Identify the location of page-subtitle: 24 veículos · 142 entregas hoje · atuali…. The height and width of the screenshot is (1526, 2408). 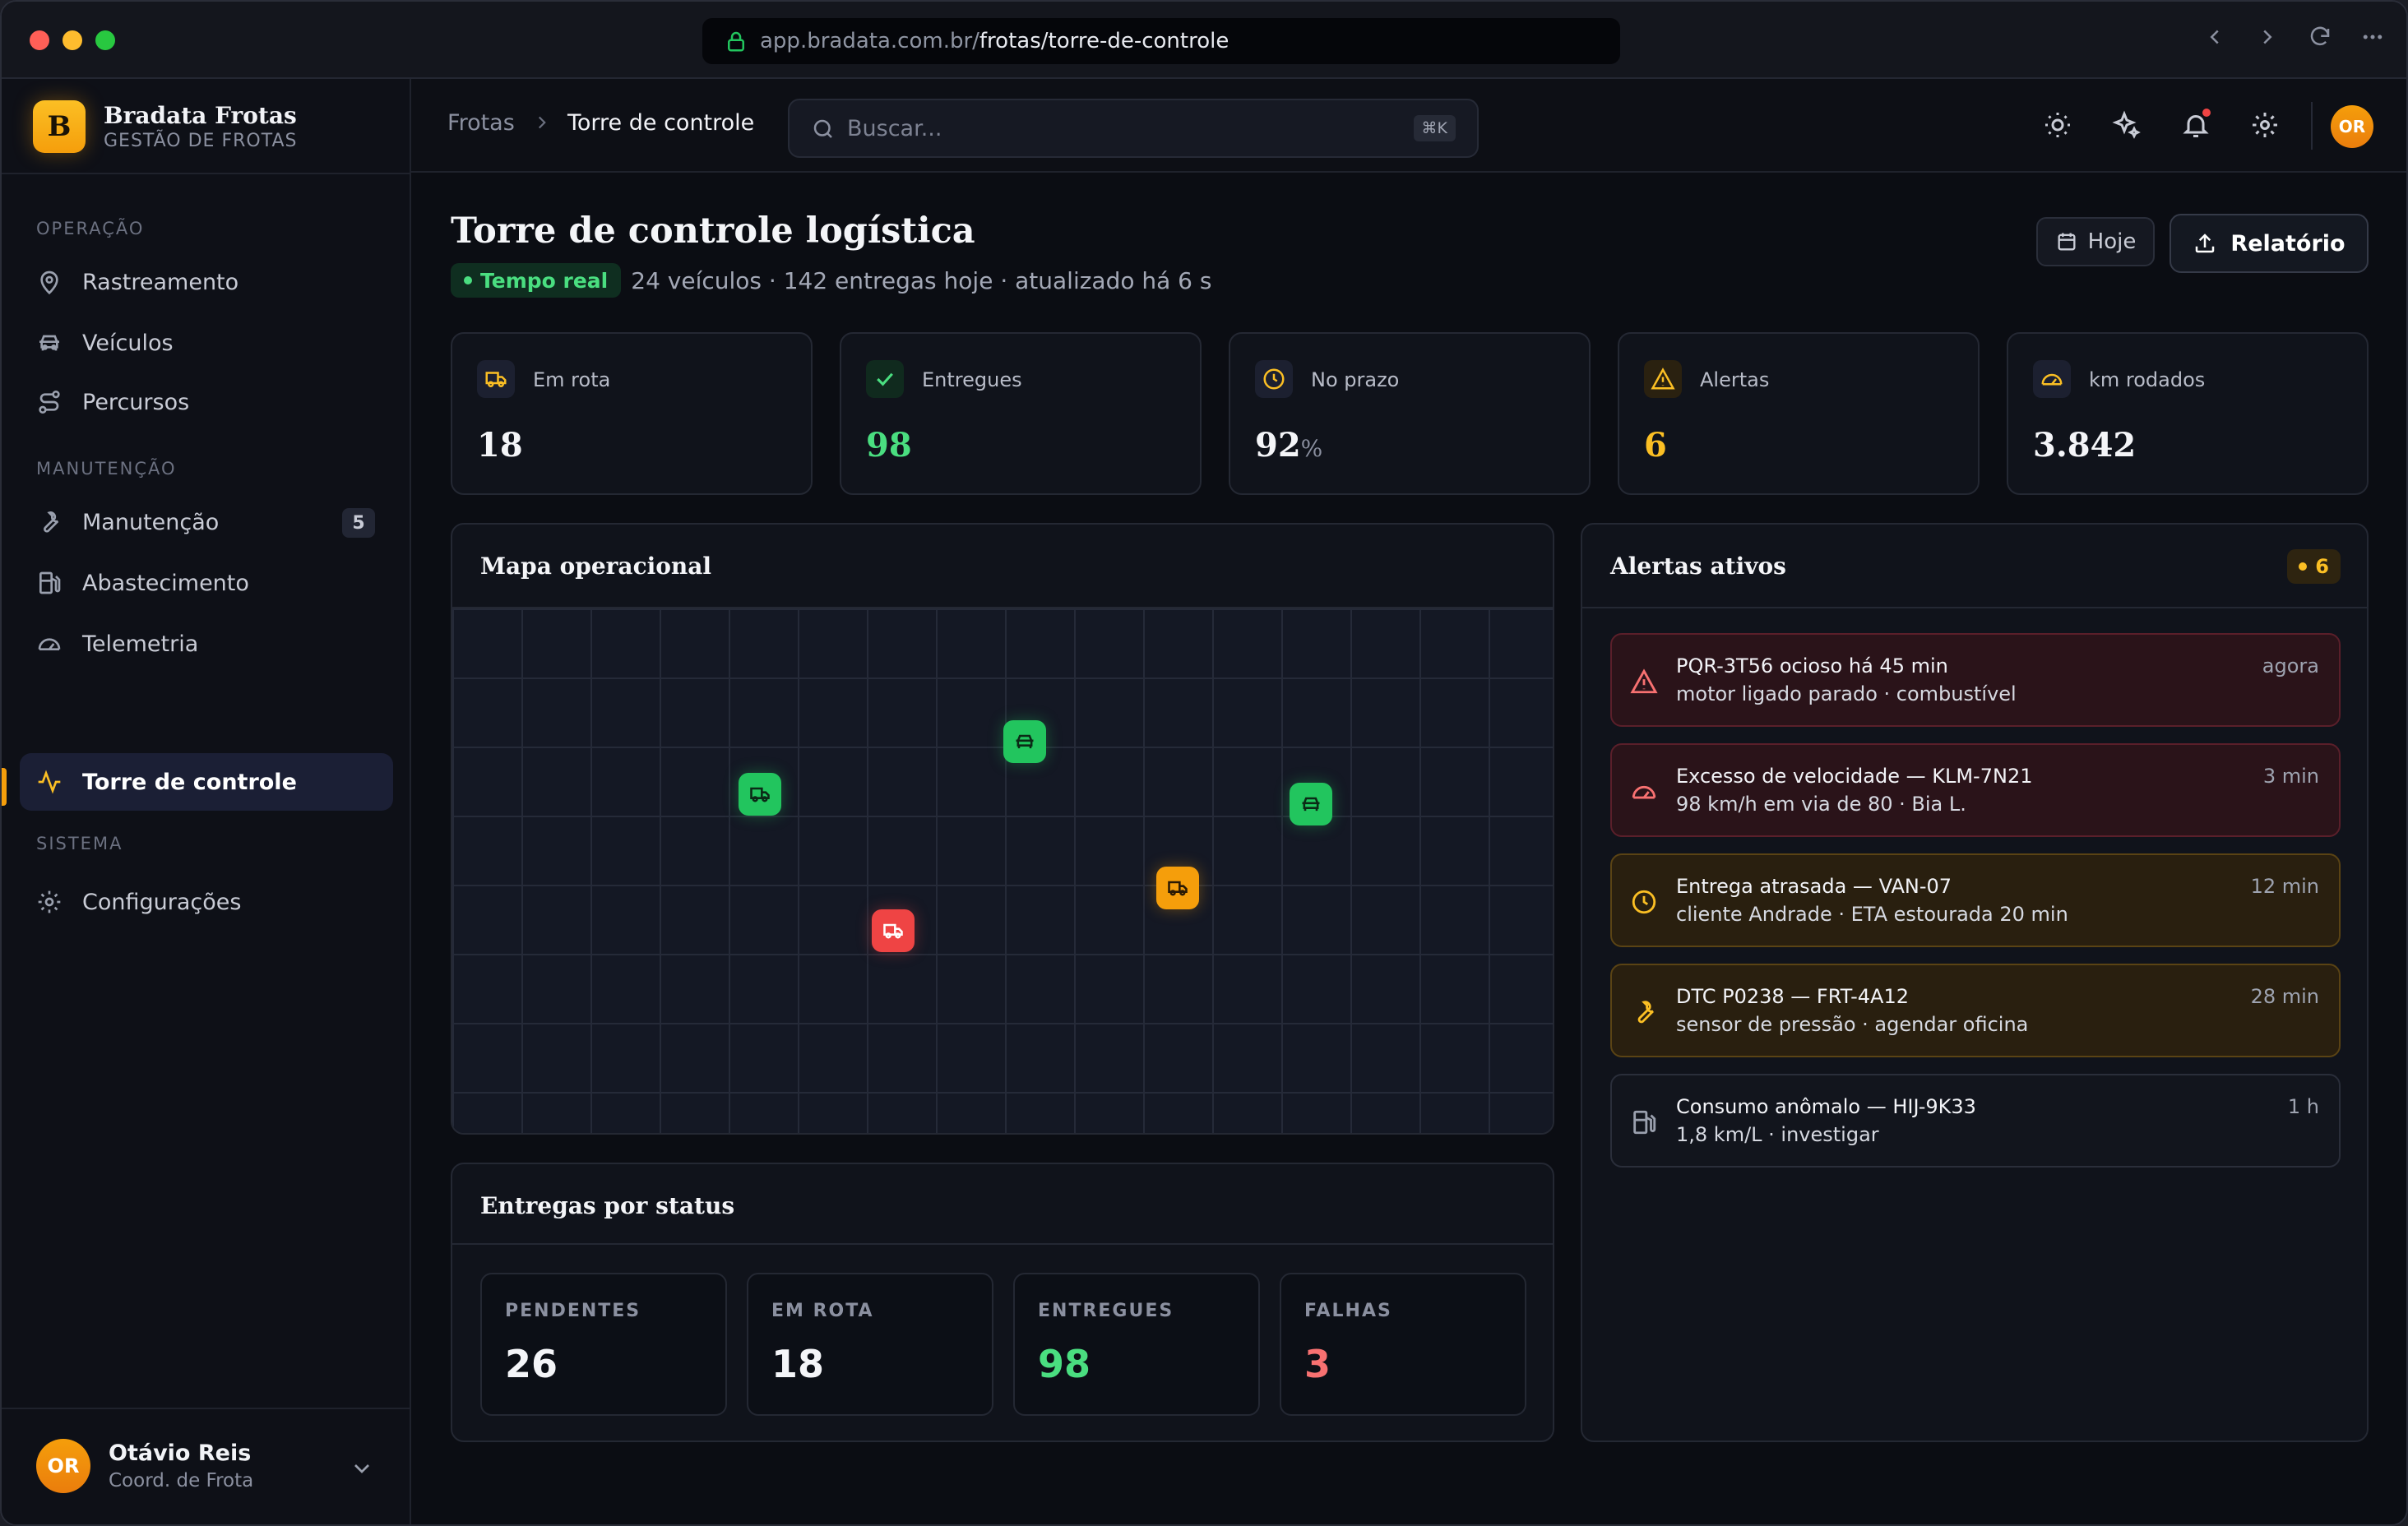
(921, 280).